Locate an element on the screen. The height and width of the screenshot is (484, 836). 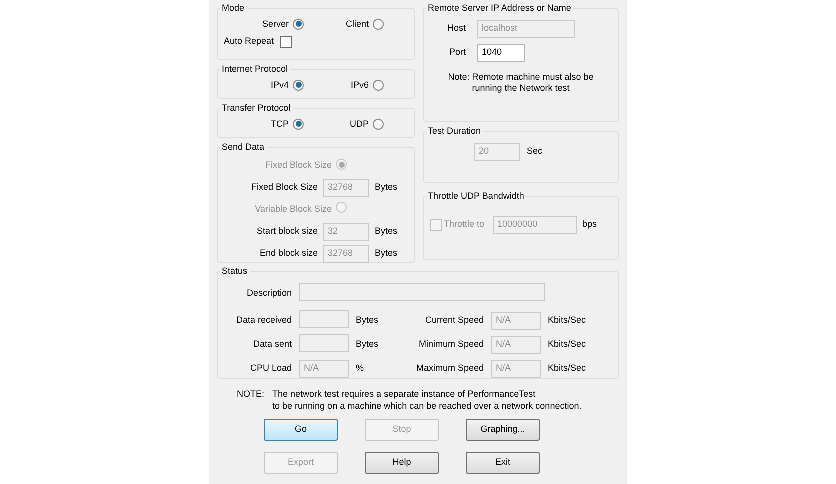
field-label: Data sent is located at coordinates (272, 345).